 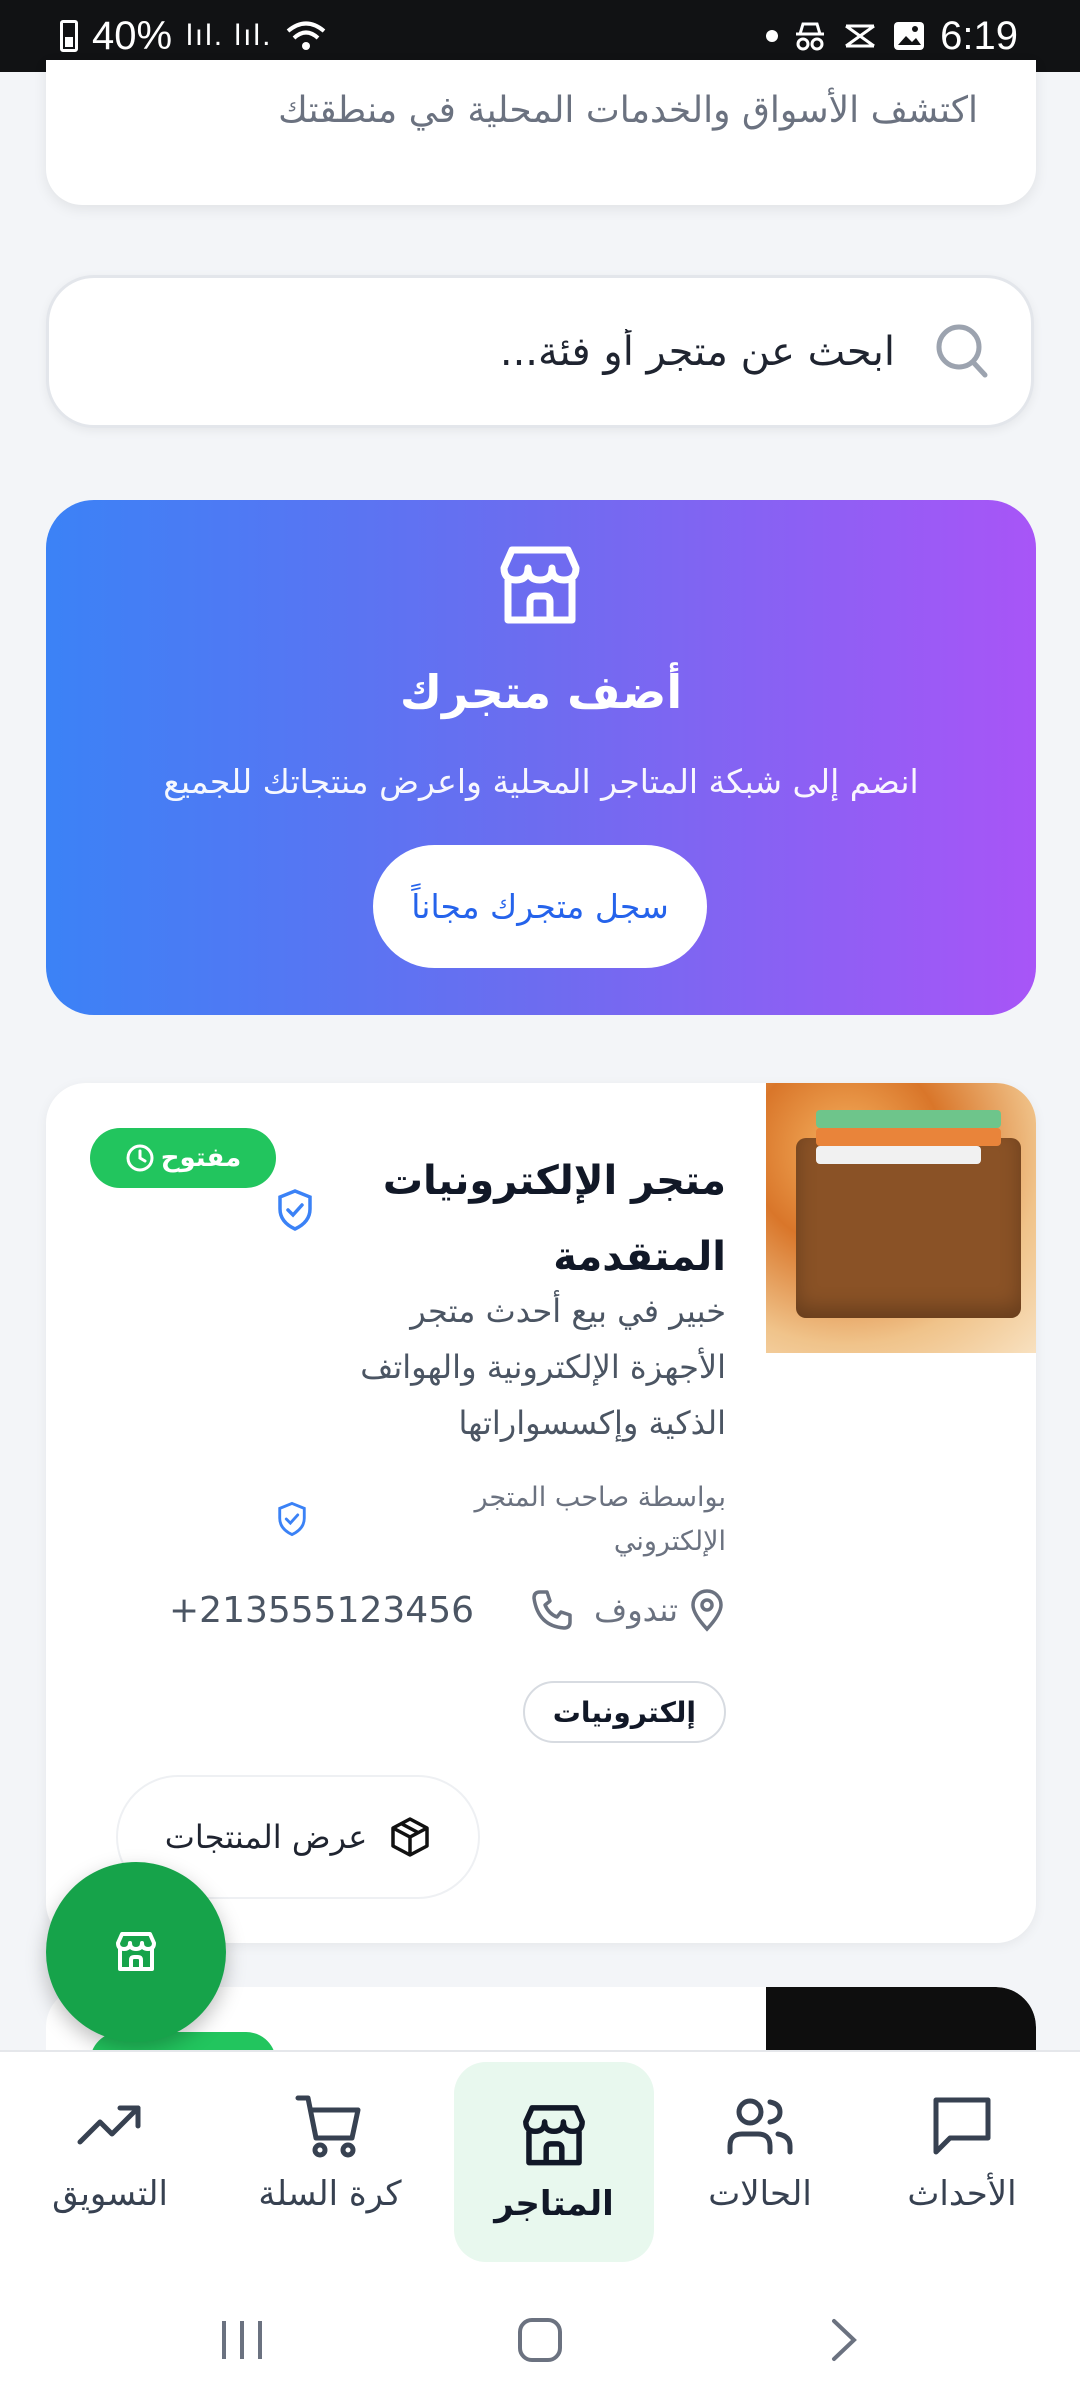 What do you see at coordinates (554, 2204) in the screenshot?
I see `nav-label: المتاجر` at bounding box center [554, 2204].